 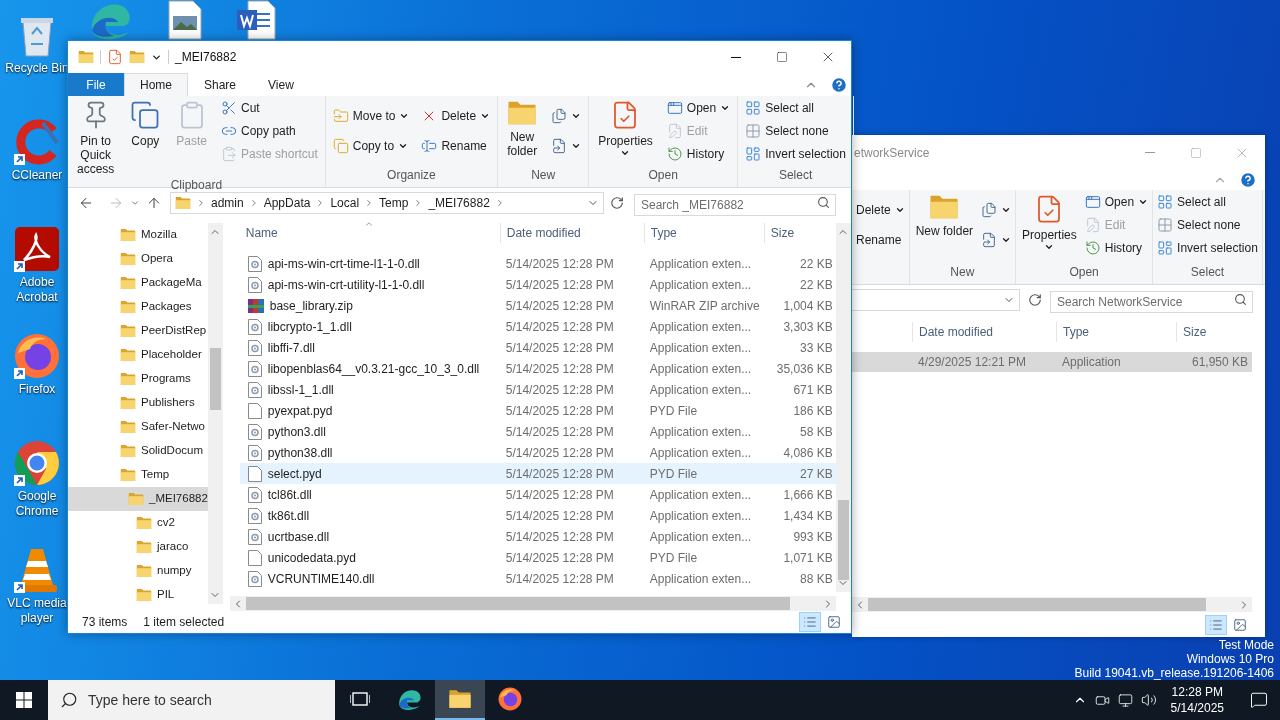 I want to click on search-field: Search NetworkService, so click(x=1151, y=302).